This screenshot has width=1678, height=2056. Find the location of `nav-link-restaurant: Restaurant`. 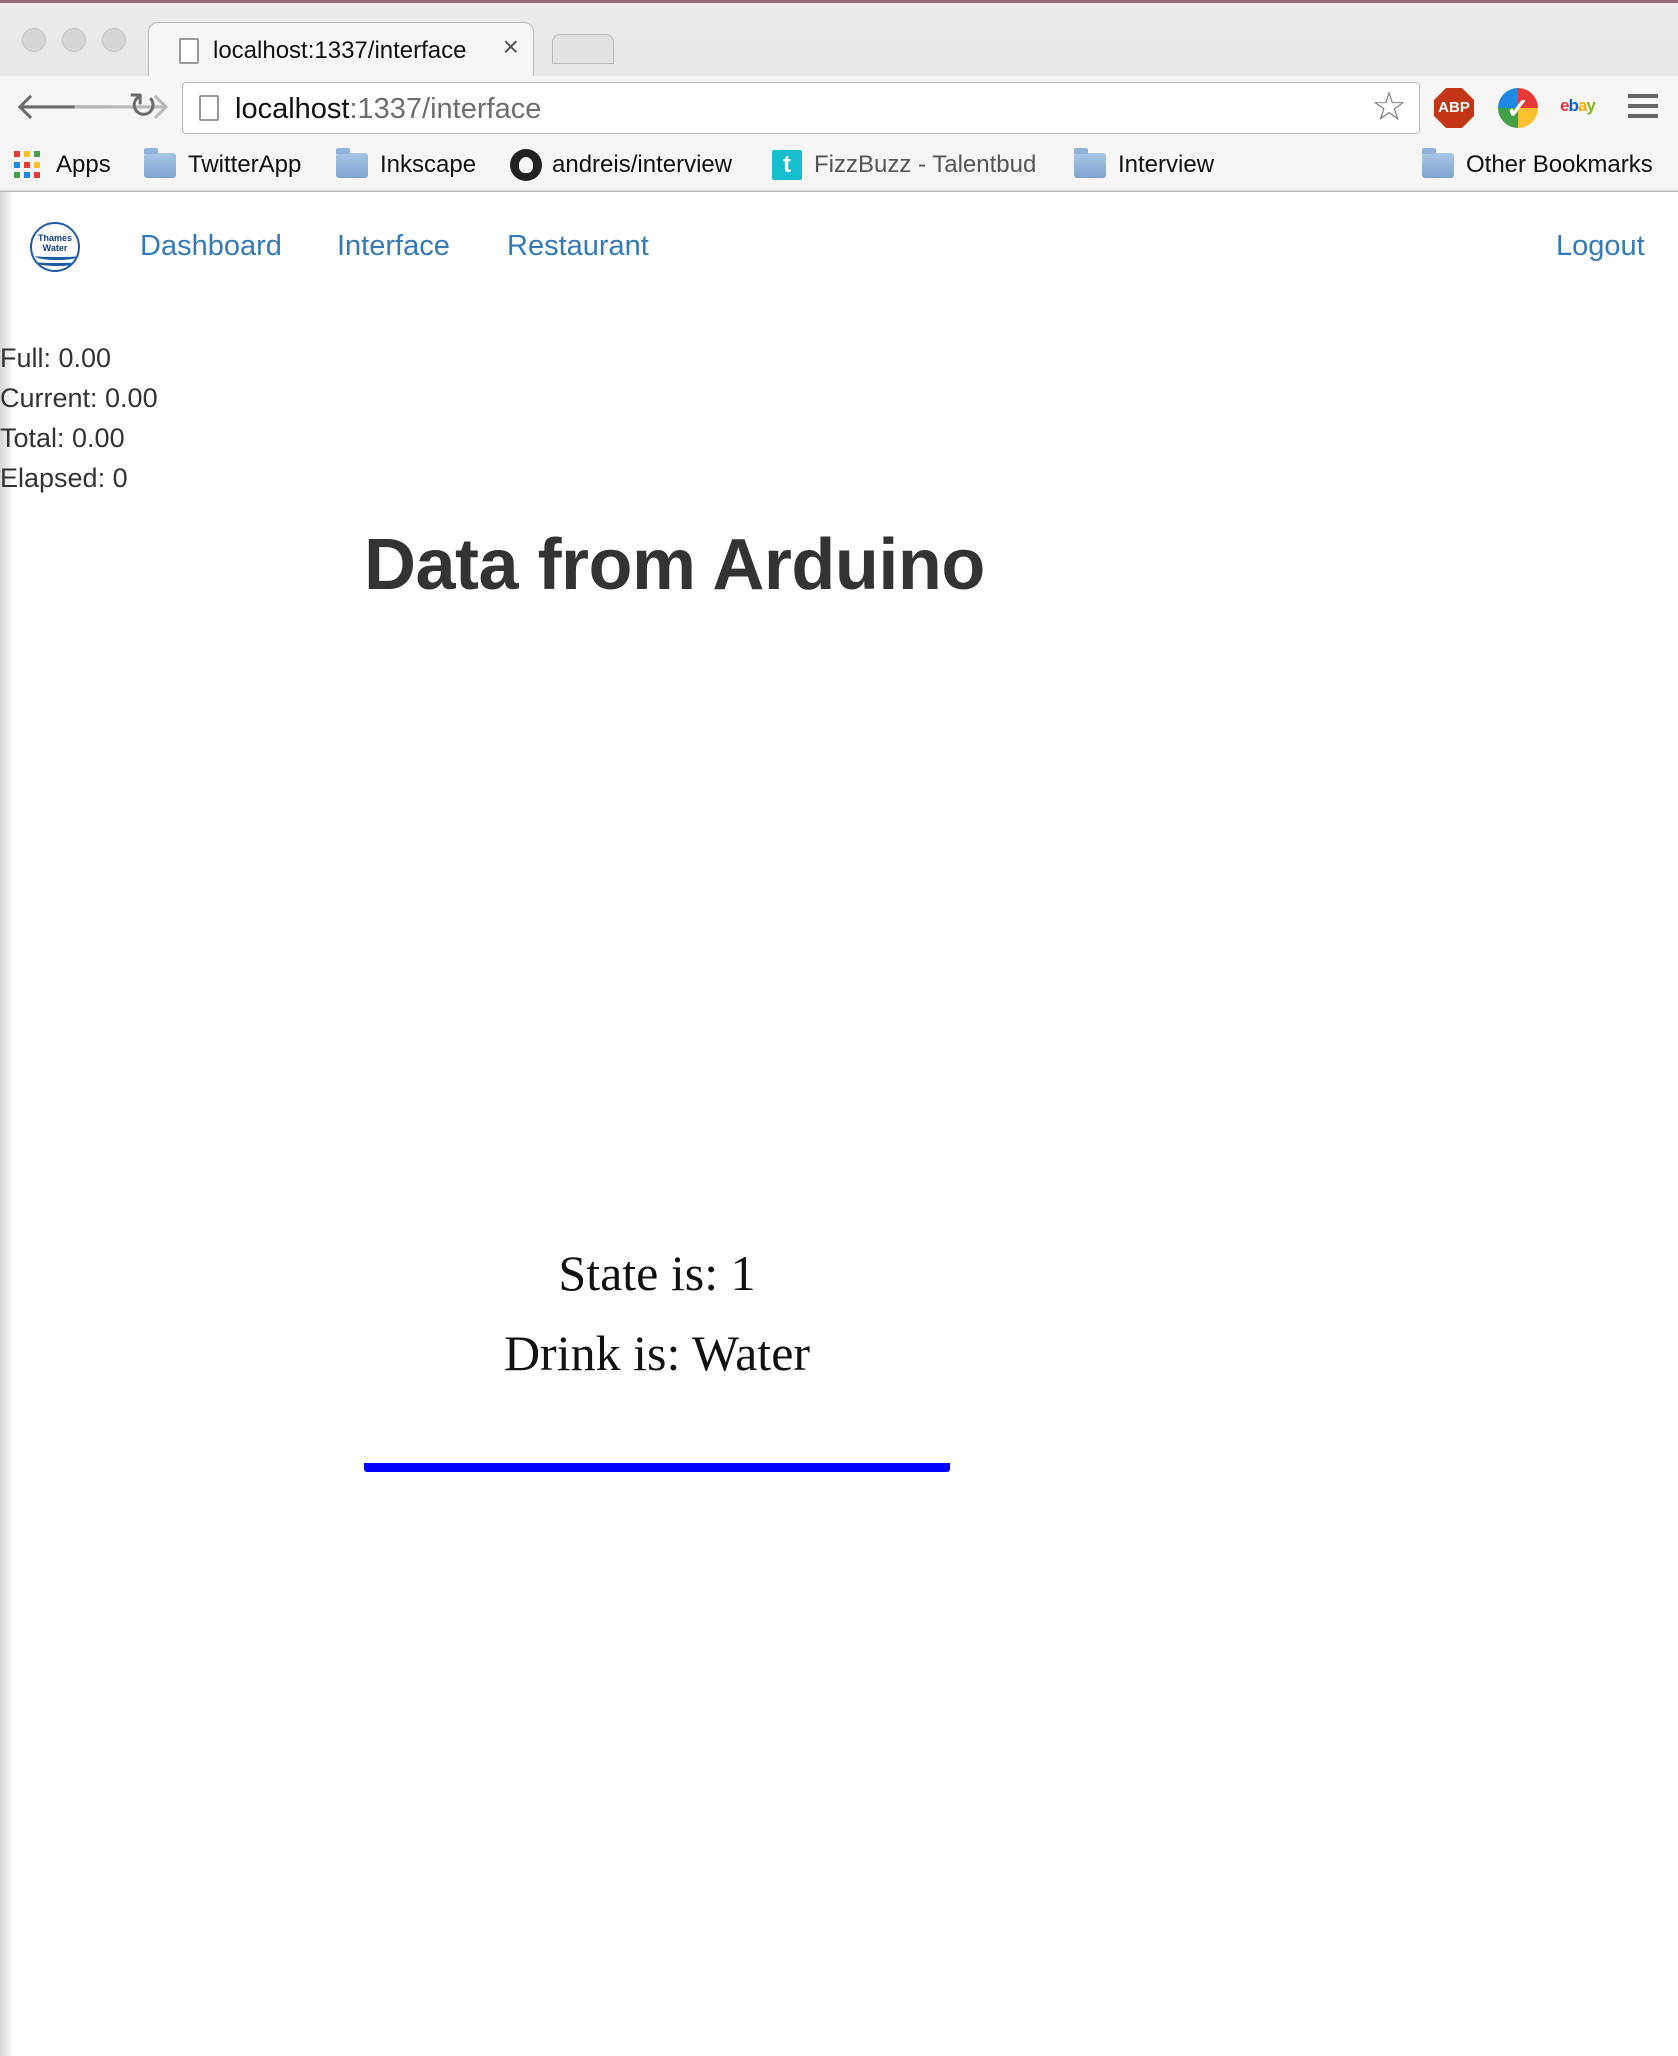

nav-link-restaurant: Restaurant is located at coordinates (578, 246).